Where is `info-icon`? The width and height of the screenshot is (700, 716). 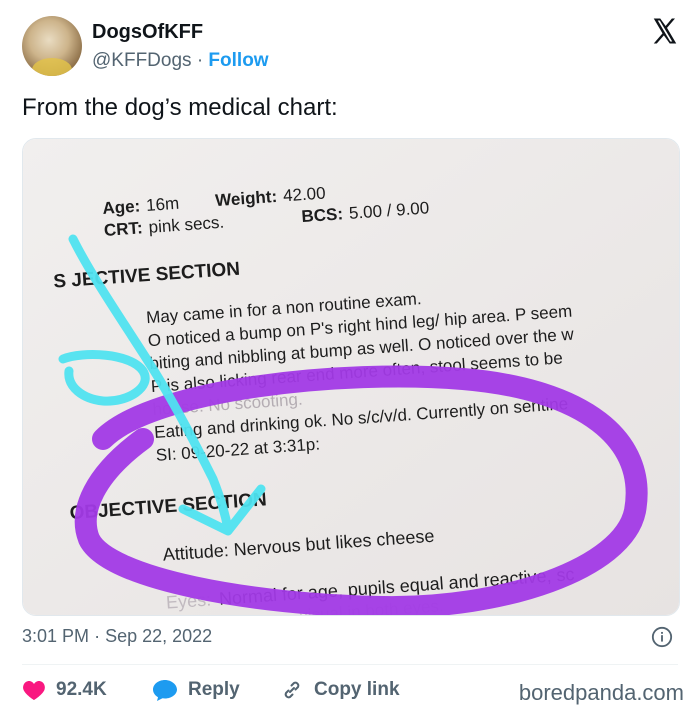
info-icon is located at coordinates (662, 637).